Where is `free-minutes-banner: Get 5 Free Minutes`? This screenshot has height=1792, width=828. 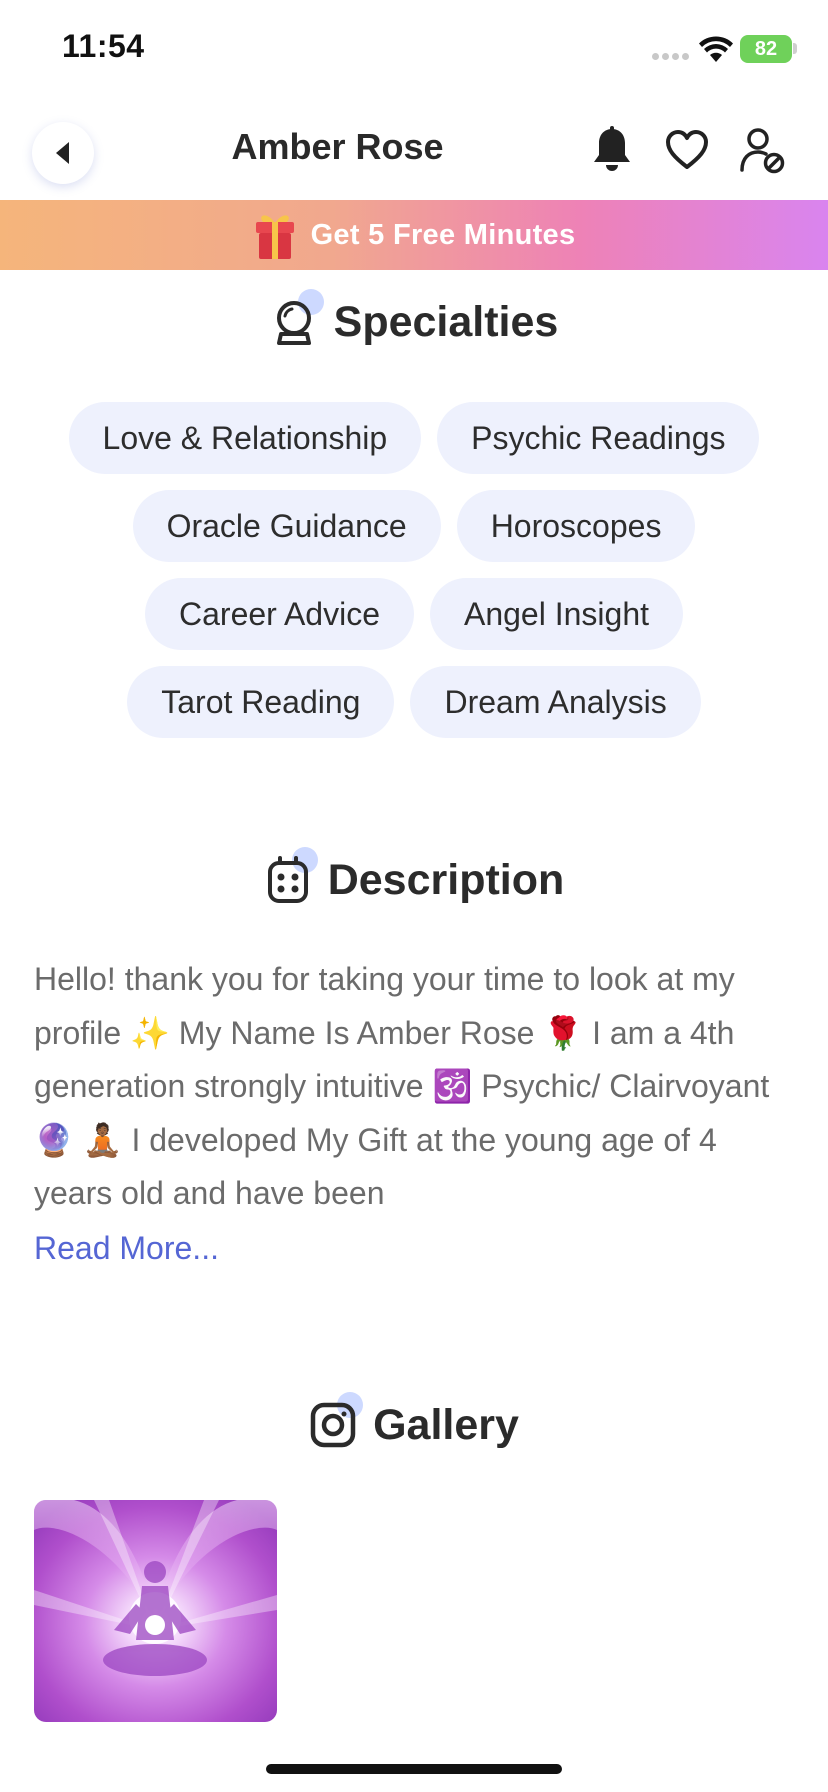
free-minutes-banner: Get 5 Free Minutes is located at coordinates (414, 235).